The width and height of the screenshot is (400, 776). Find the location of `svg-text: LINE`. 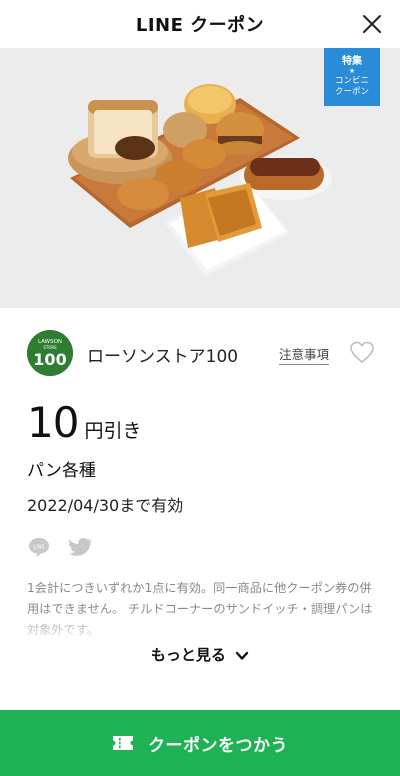

svg-text: LINE is located at coordinates (38, 548).